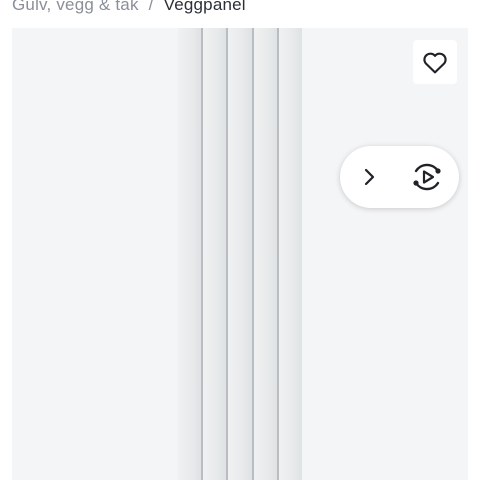 This screenshot has height=480, width=480. I want to click on heart-outline-icon, so click(435, 63).